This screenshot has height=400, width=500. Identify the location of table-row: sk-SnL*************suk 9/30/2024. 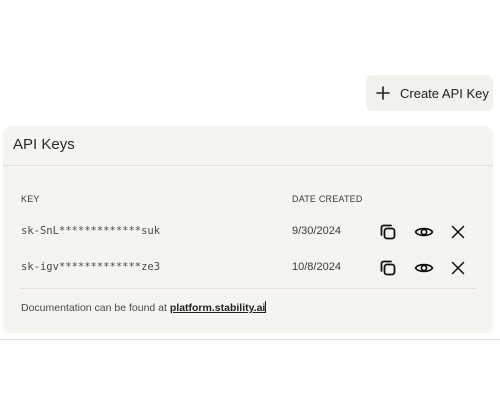
(248, 232).